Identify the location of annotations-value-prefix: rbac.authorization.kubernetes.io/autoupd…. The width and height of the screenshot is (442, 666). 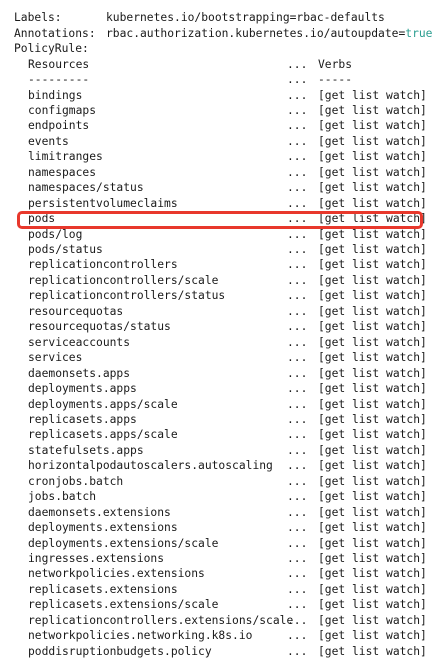
(256, 33).